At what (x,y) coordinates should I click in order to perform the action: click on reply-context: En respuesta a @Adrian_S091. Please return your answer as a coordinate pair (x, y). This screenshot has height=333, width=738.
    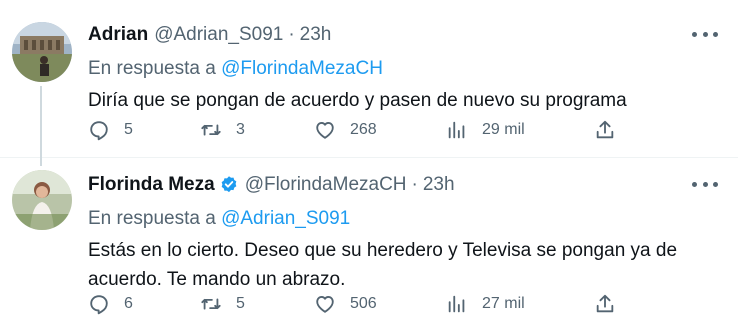
    Looking at the image, I should click on (405, 219).